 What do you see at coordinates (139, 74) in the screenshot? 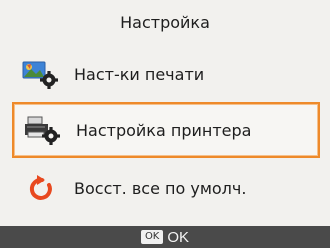
I see `menu-item-label: Наст-ки печати` at bounding box center [139, 74].